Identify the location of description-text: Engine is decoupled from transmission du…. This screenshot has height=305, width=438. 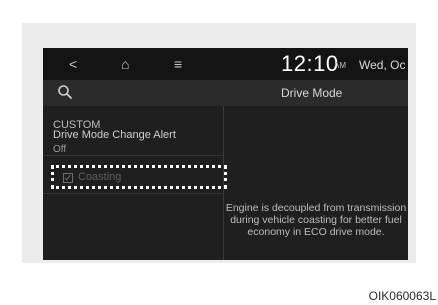
(316, 220).